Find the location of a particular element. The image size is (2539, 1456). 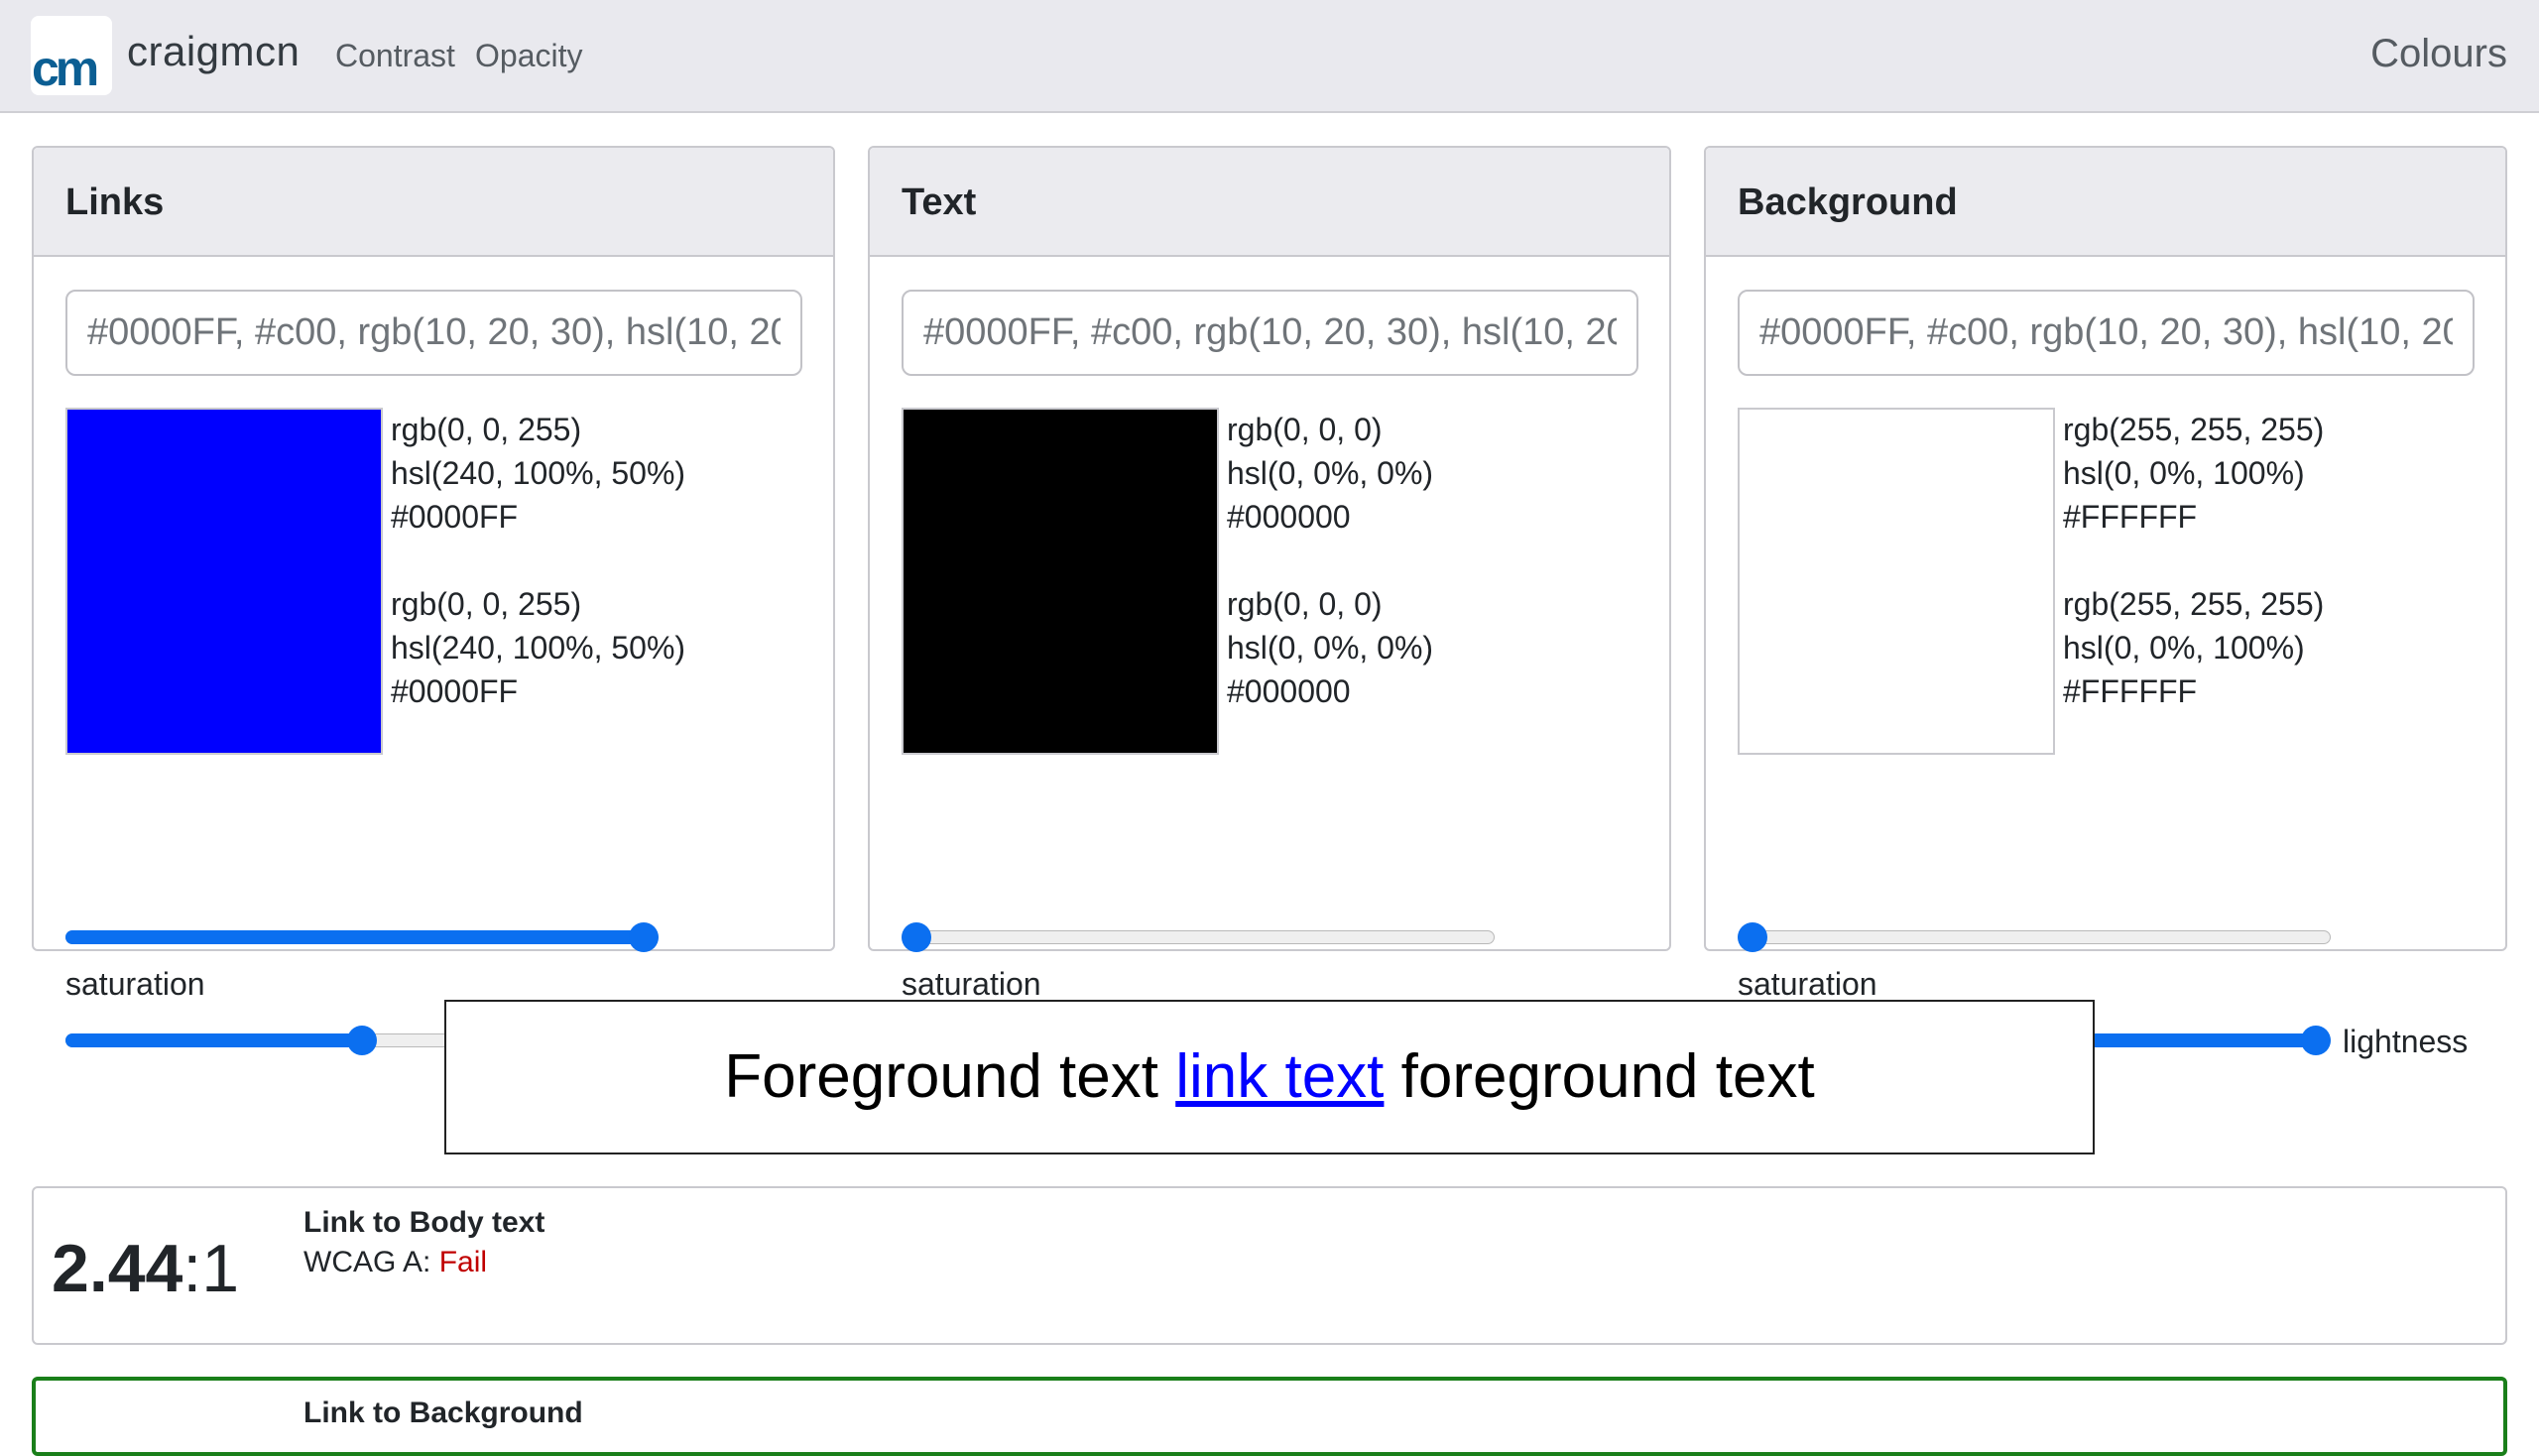

rgb-value: rgb(0, 0, 255) is located at coordinates (487, 429).